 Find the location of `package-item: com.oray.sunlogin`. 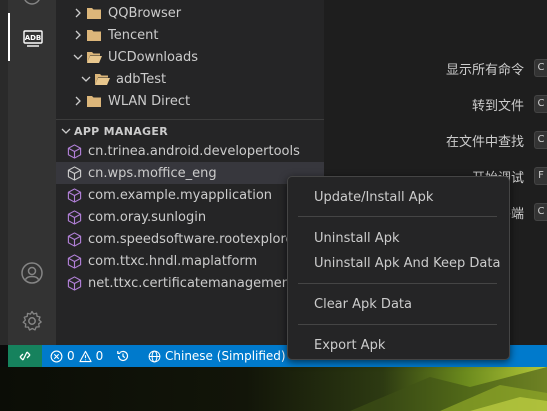

package-item: com.oray.sunlogin is located at coordinates (190, 217).